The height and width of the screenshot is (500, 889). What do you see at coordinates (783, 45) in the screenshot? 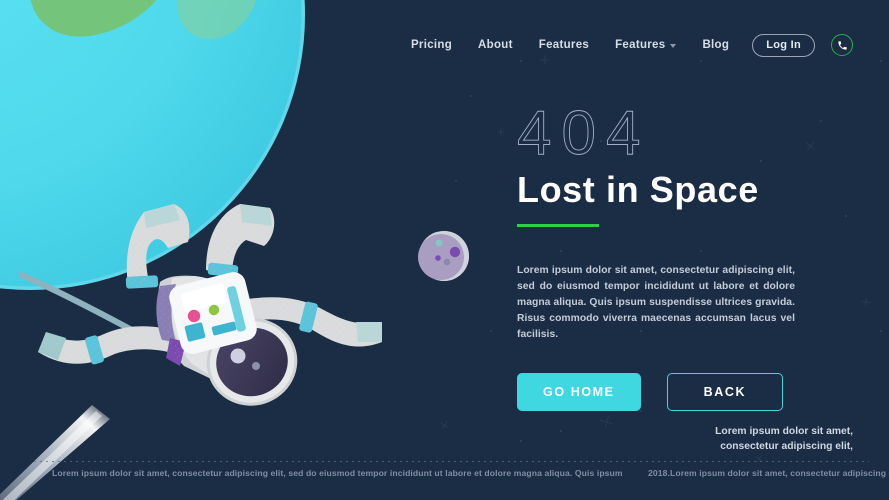
I see `login-button: Log In` at bounding box center [783, 45].